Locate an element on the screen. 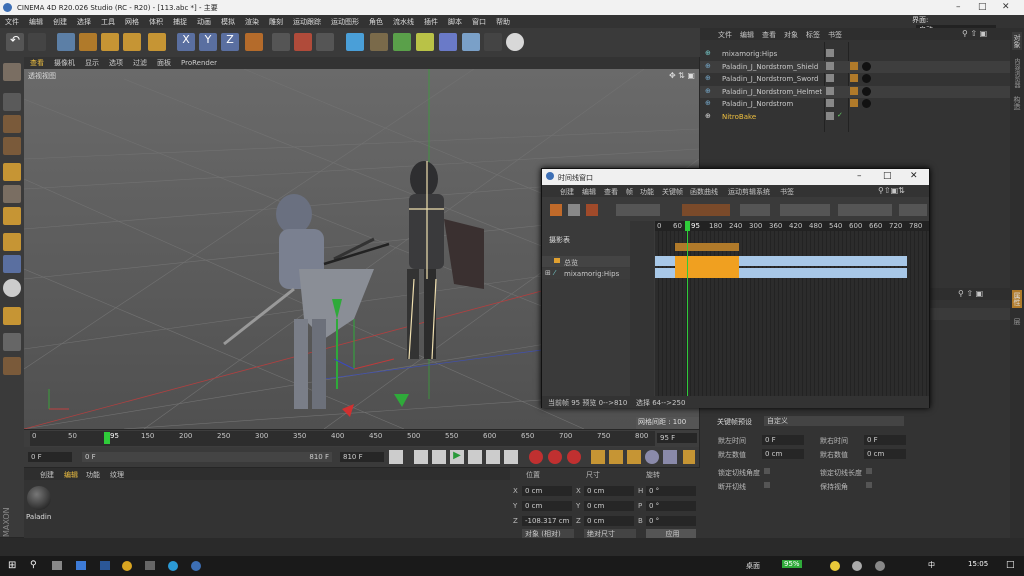  axis-mode-icon is located at coordinates (12, 242).